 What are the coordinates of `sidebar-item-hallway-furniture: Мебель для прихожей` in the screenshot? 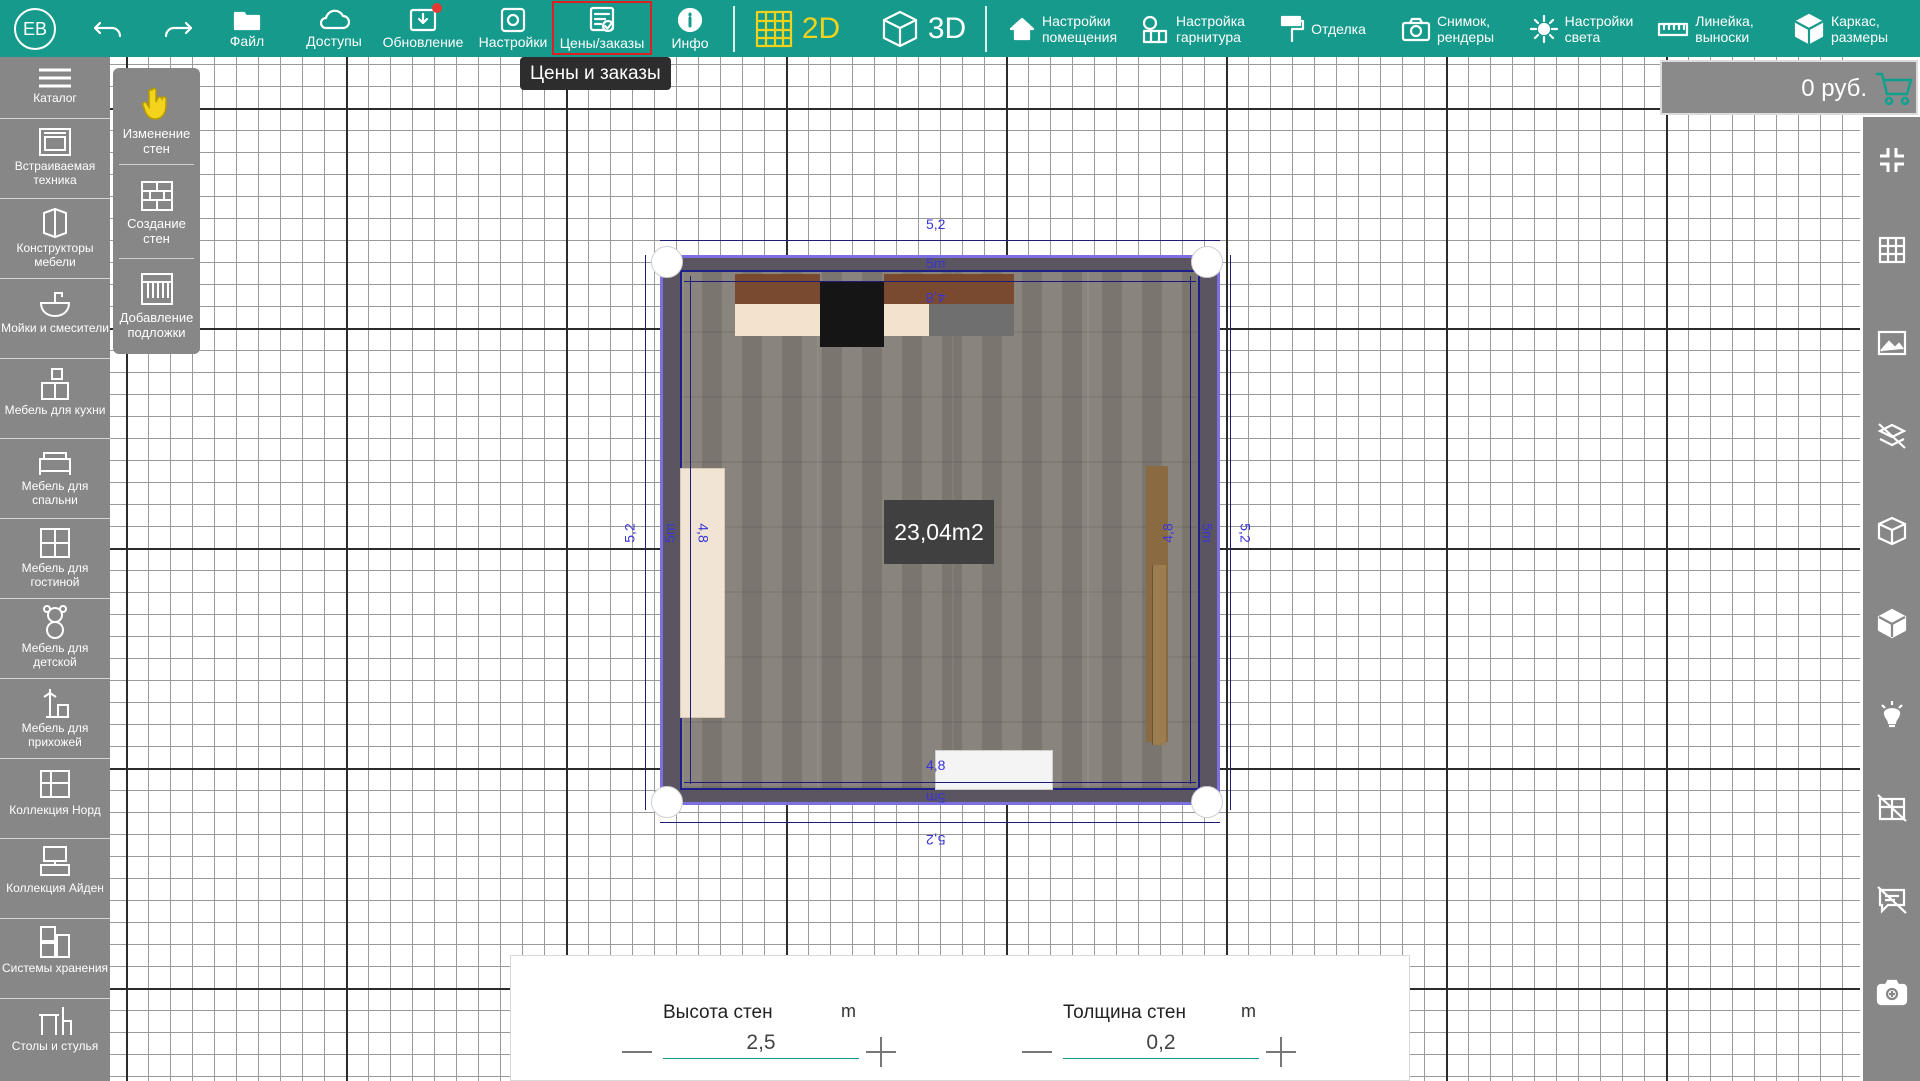 It's located at (55, 719).